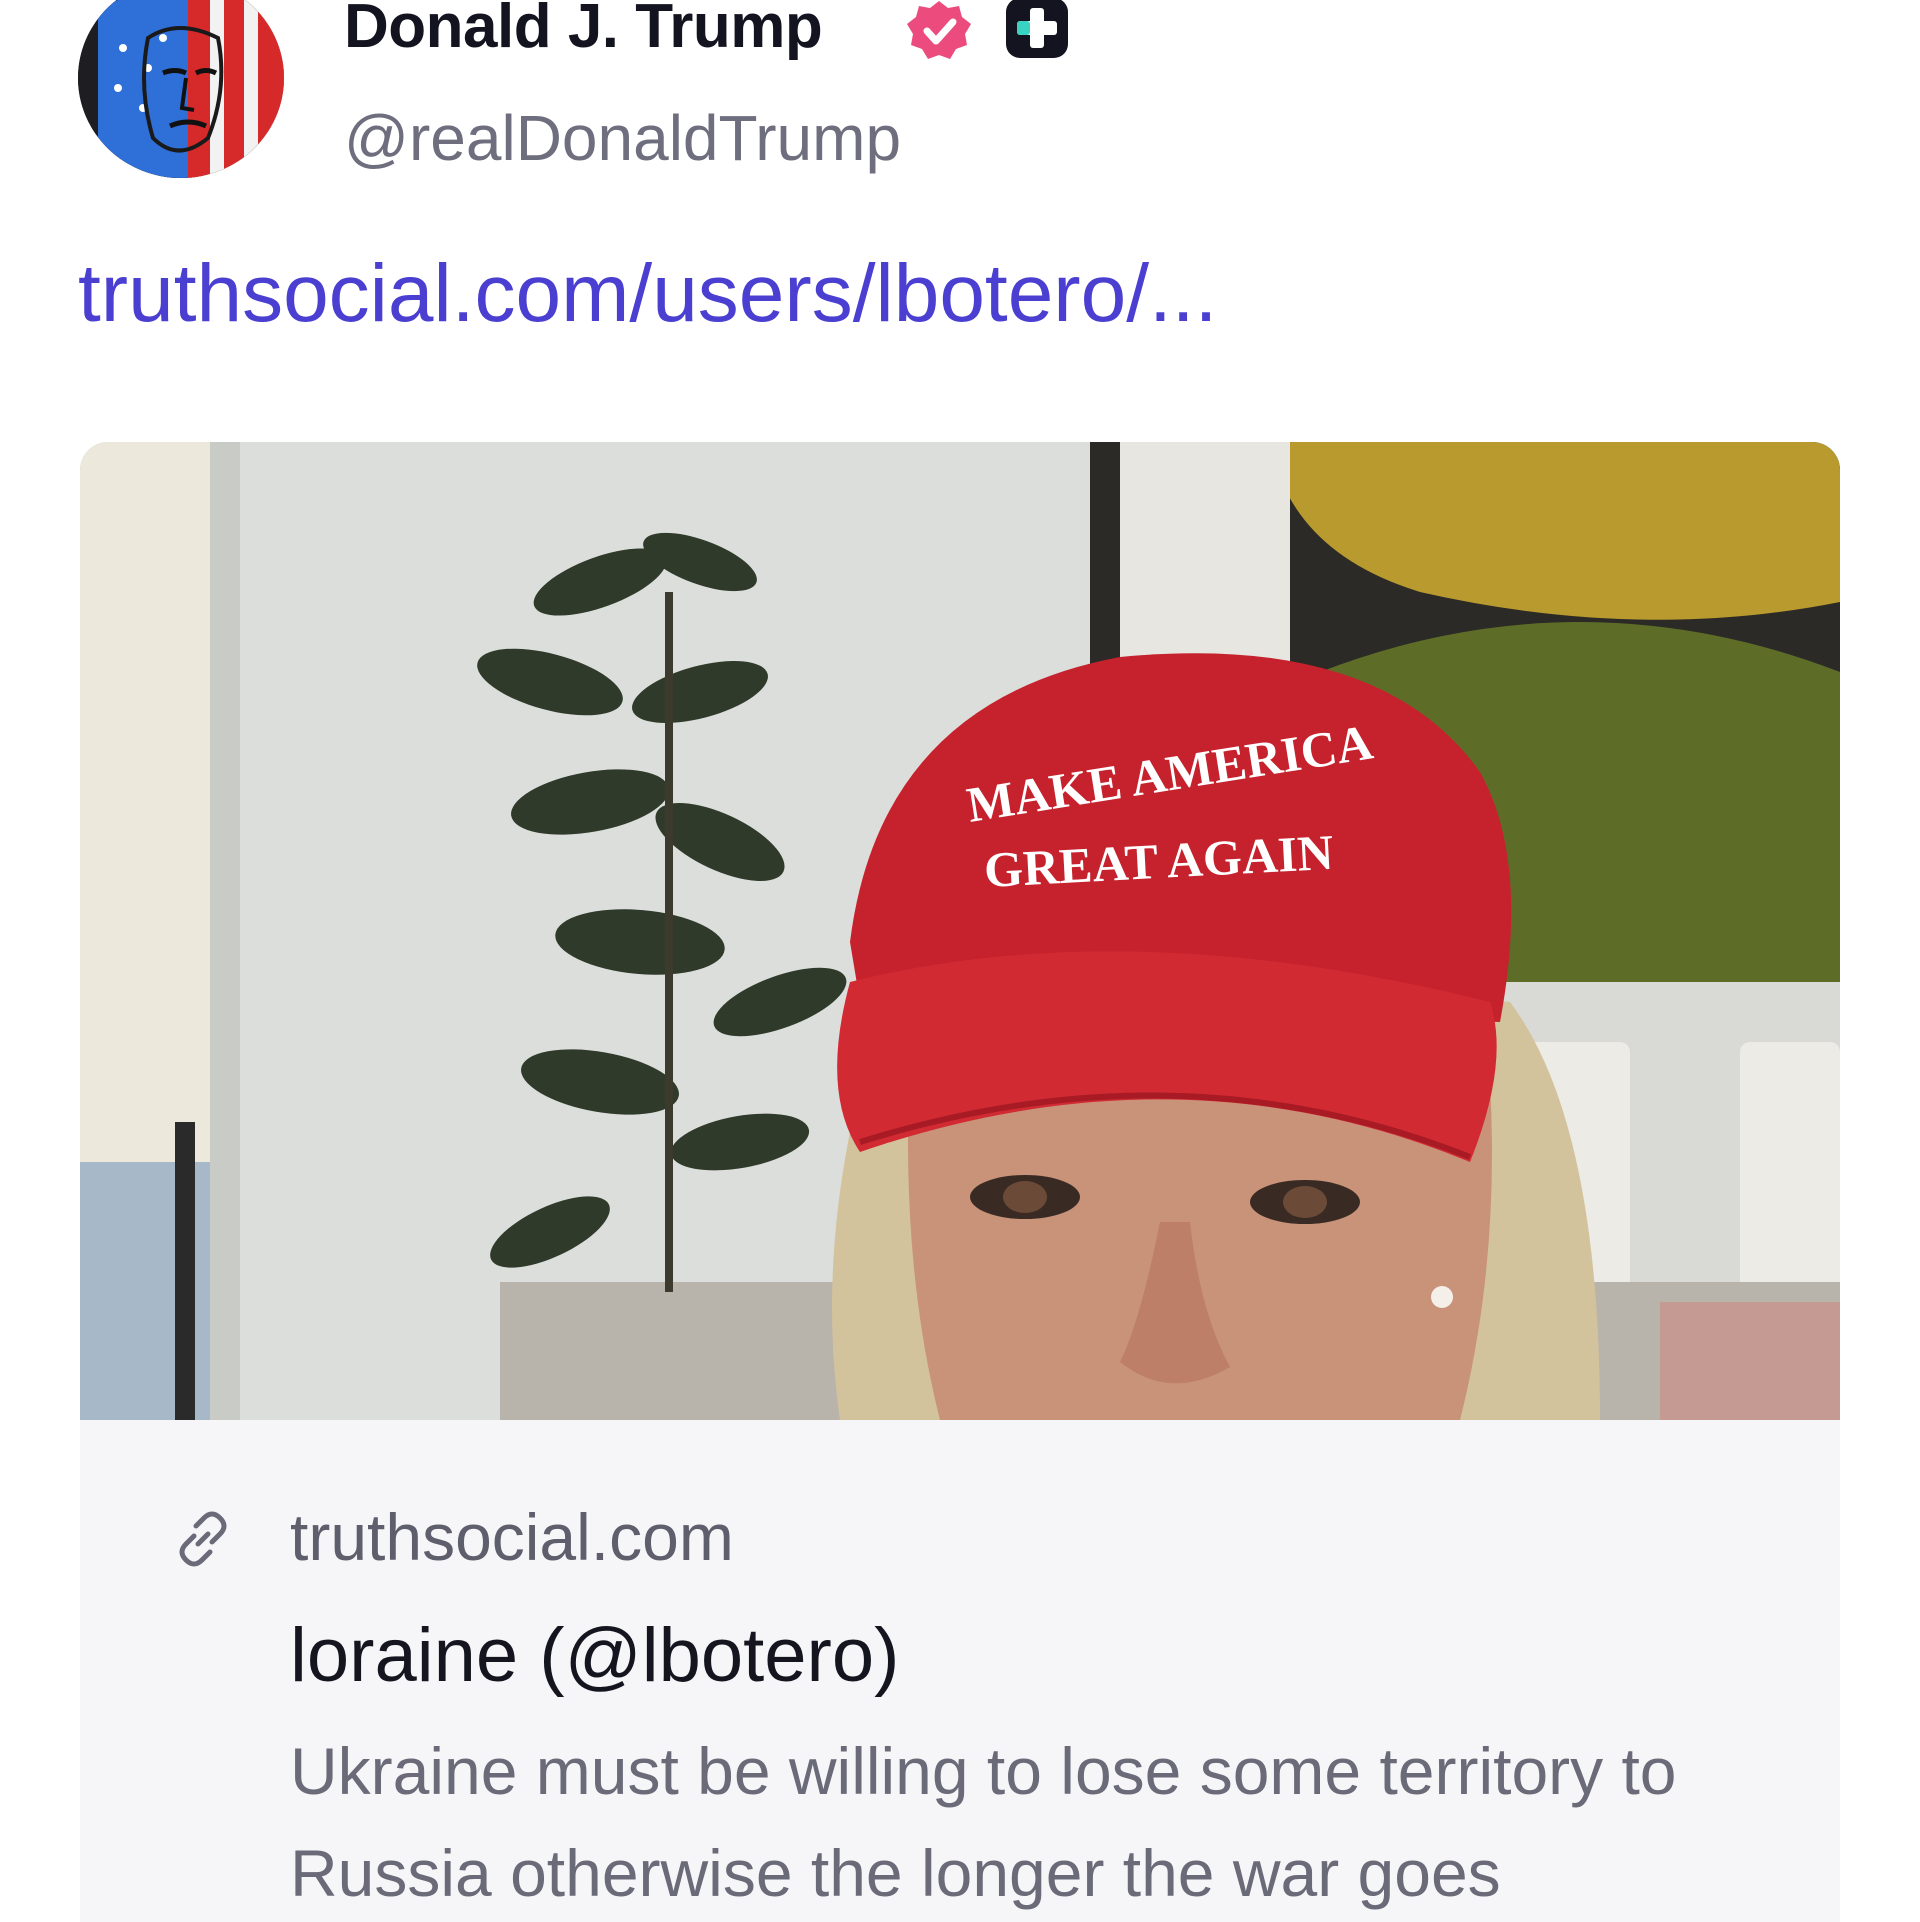  What do you see at coordinates (939, 30) in the screenshot?
I see `verified-badge-icon` at bounding box center [939, 30].